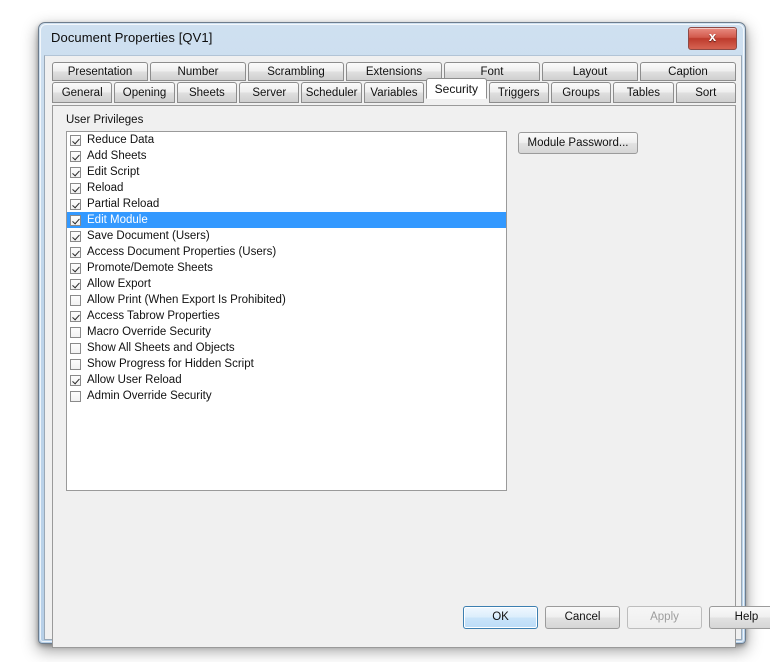 The image size is (770, 662). What do you see at coordinates (286, 236) in the screenshot?
I see `privilege-row: Save Document (Users)` at bounding box center [286, 236].